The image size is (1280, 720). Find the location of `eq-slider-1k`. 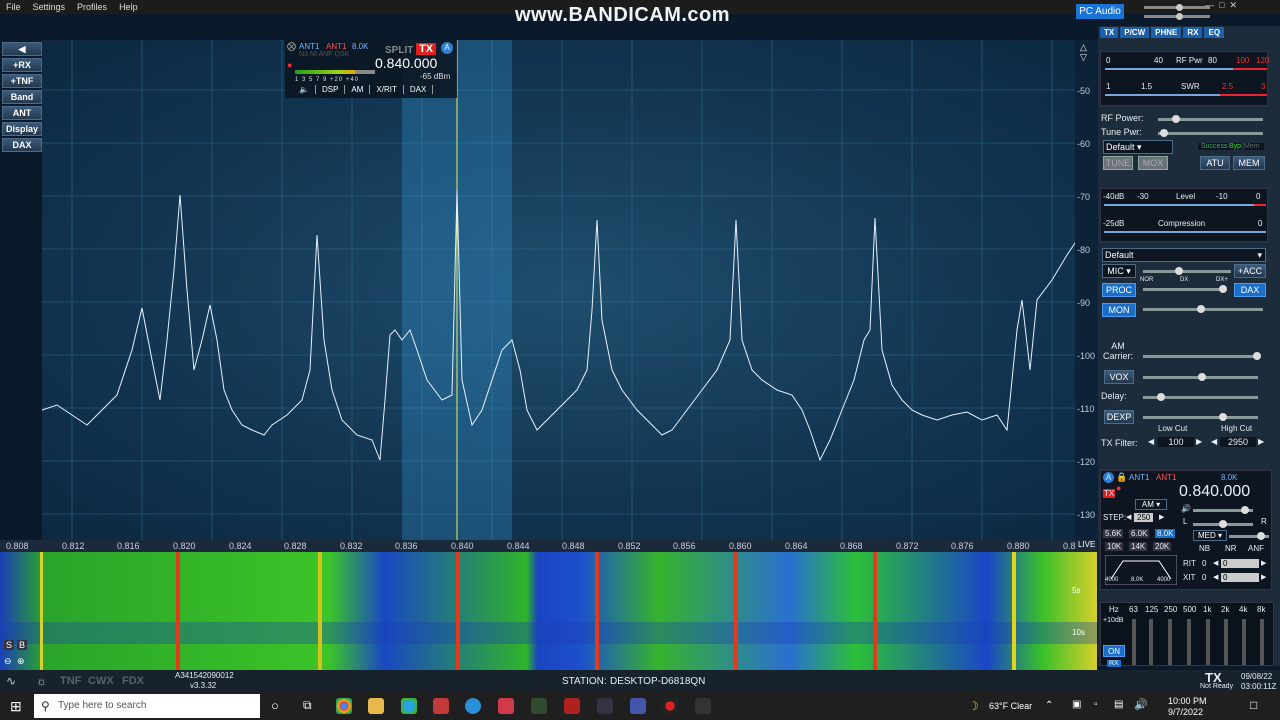

eq-slider-1k is located at coordinates (1208, 642).